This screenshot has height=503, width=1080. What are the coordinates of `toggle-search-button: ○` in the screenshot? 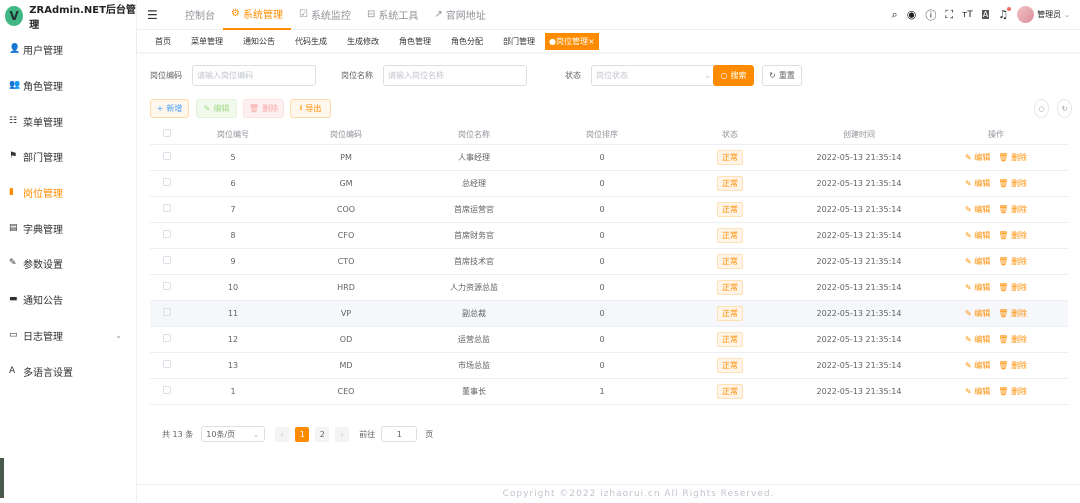 It's located at (1041, 108).